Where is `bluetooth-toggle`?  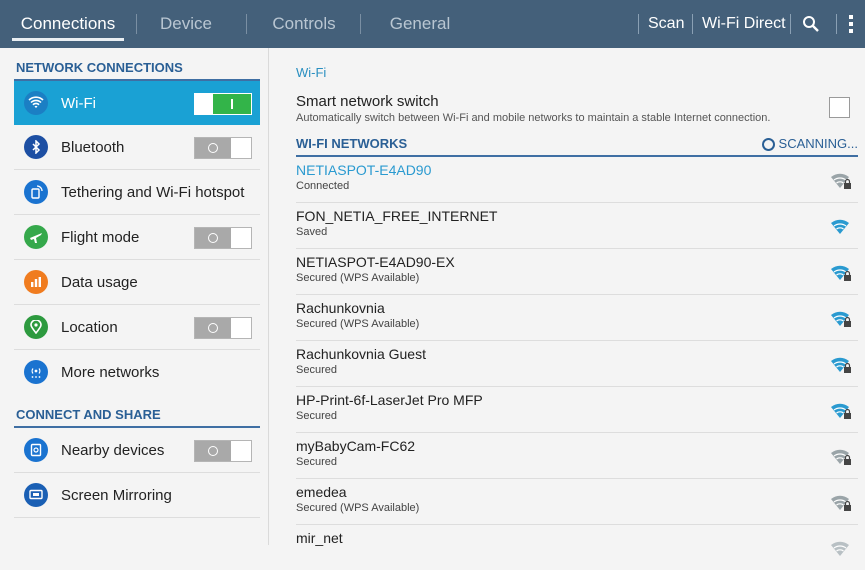 bluetooth-toggle is located at coordinates (223, 148).